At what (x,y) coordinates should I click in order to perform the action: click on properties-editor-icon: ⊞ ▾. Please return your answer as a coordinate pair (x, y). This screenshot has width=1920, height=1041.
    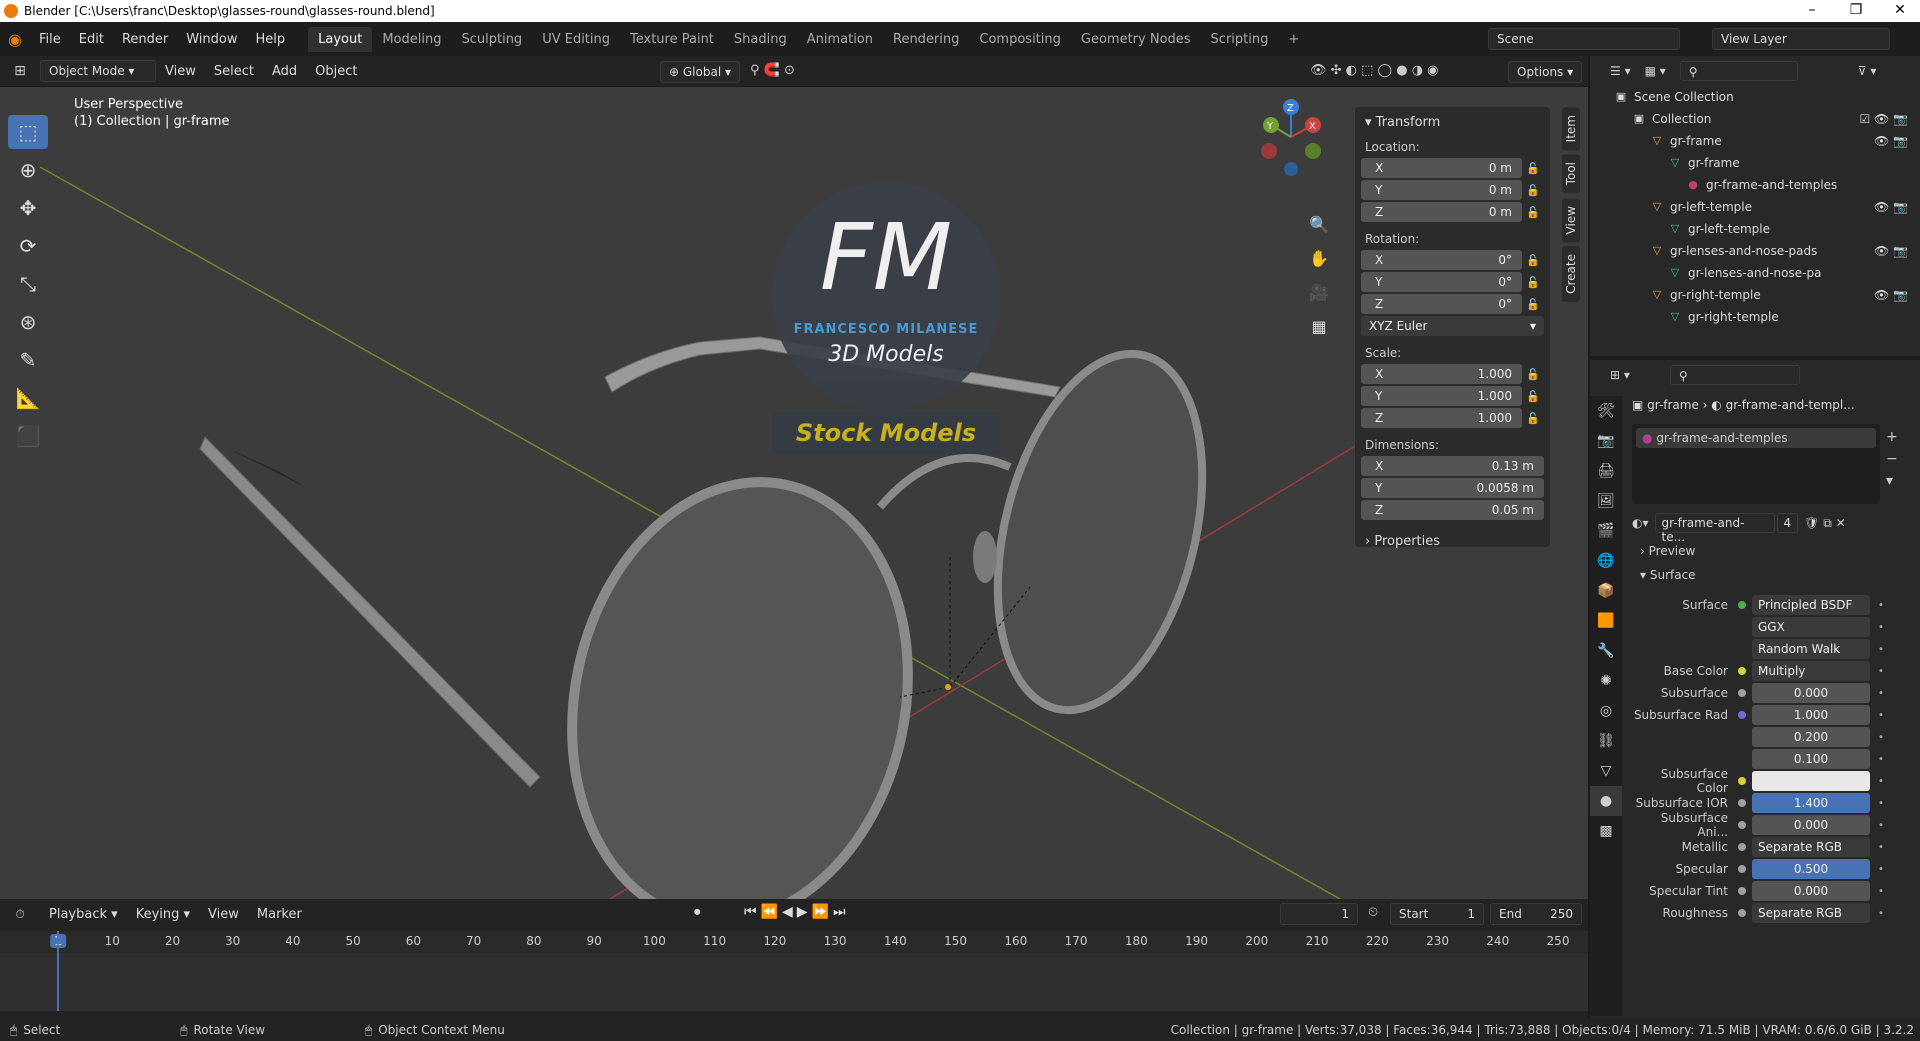
    Looking at the image, I should click on (1620, 375).